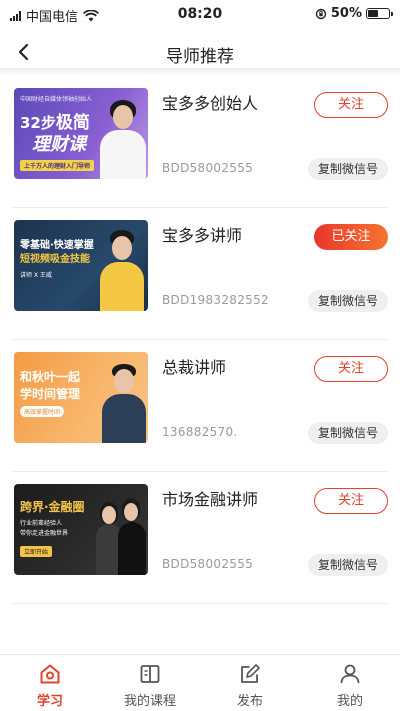 The image size is (400, 711). What do you see at coordinates (349, 701) in the screenshot?
I see `tab-label: 我的` at bounding box center [349, 701].